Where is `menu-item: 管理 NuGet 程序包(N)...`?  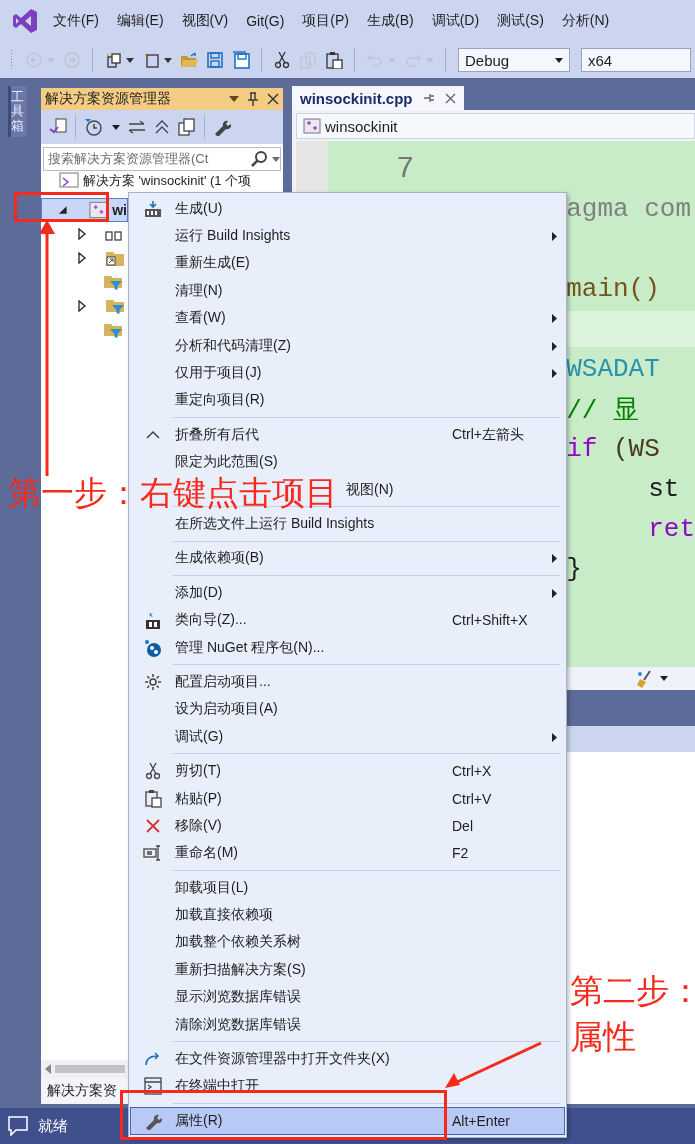
menu-item: 管理 NuGet 程序包(N)... is located at coordinates (347, 647).